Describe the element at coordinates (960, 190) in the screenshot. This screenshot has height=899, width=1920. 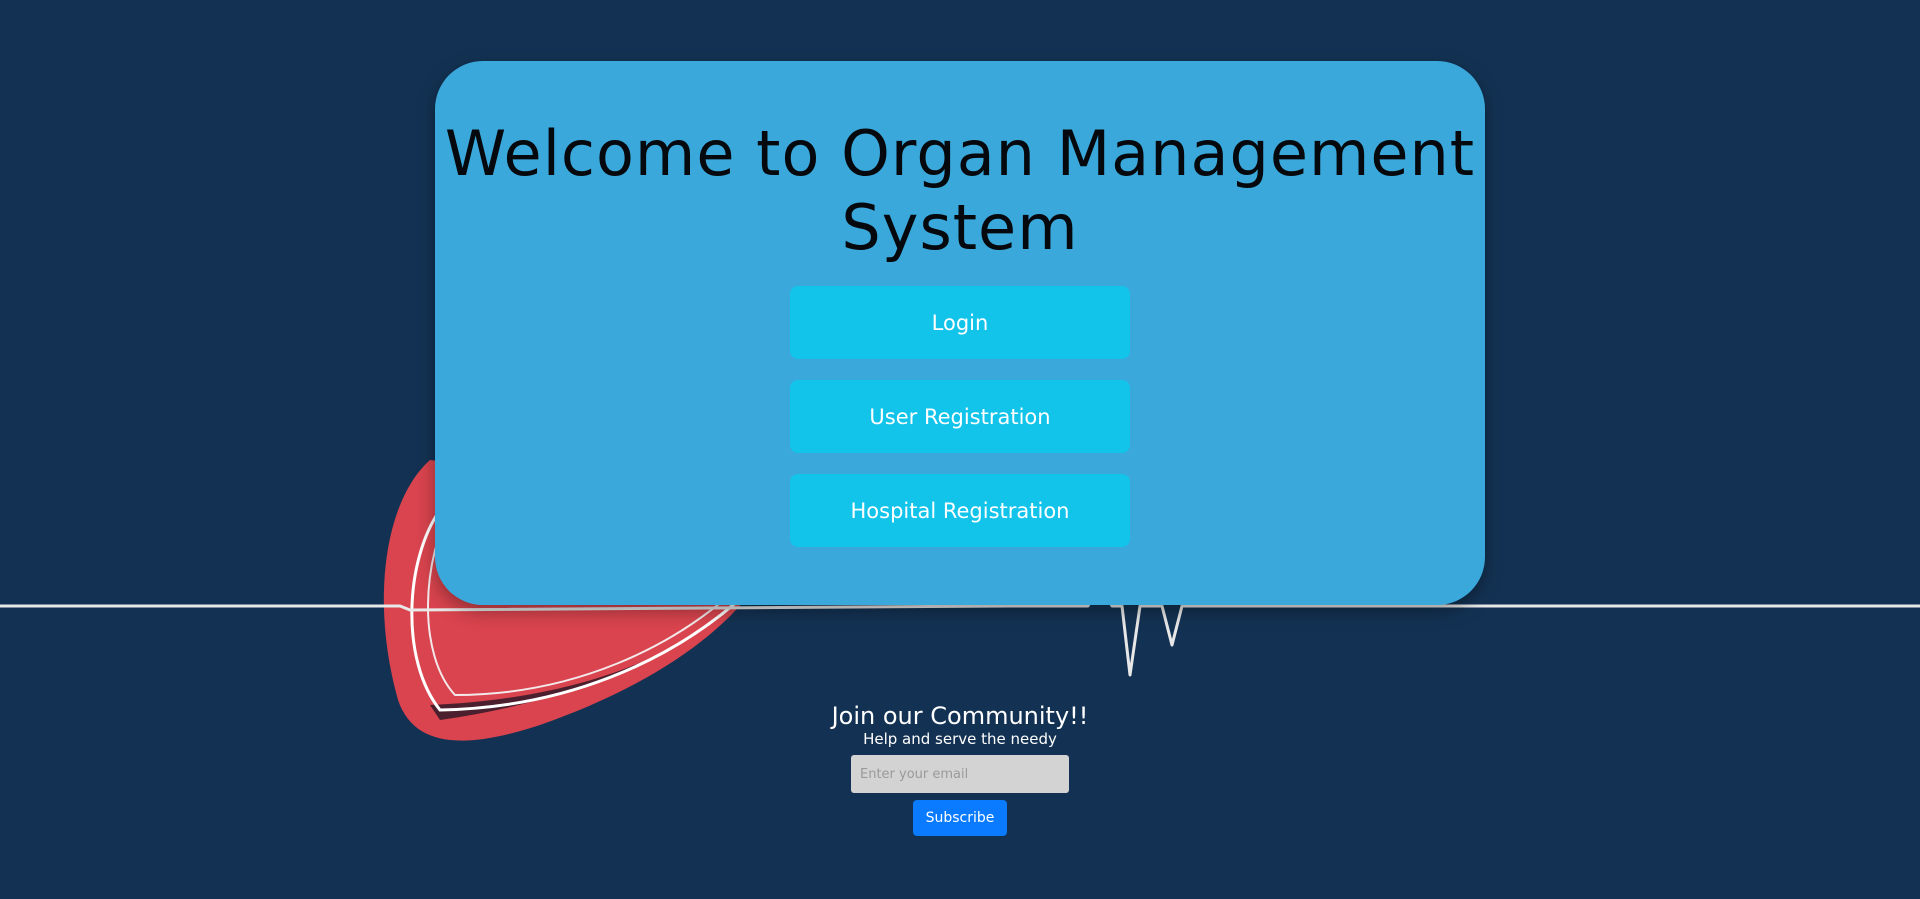
I see `page-title: Welcome to Organ Management System` at that location.